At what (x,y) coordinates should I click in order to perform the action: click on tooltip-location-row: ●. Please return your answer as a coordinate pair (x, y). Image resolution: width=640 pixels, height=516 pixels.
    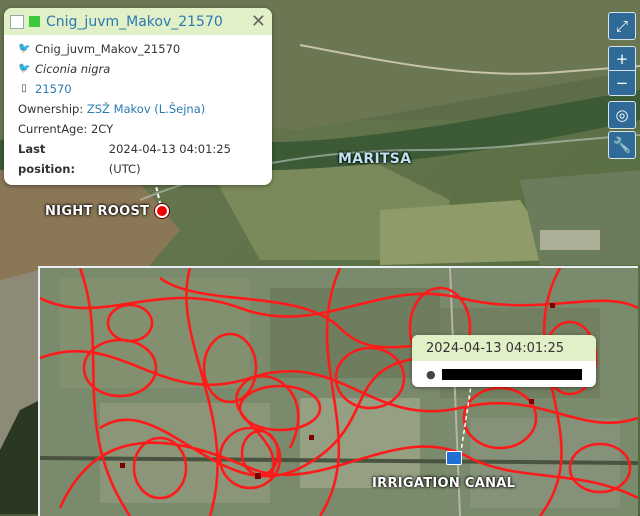
    Looking at the image, I should click on (504, 374).